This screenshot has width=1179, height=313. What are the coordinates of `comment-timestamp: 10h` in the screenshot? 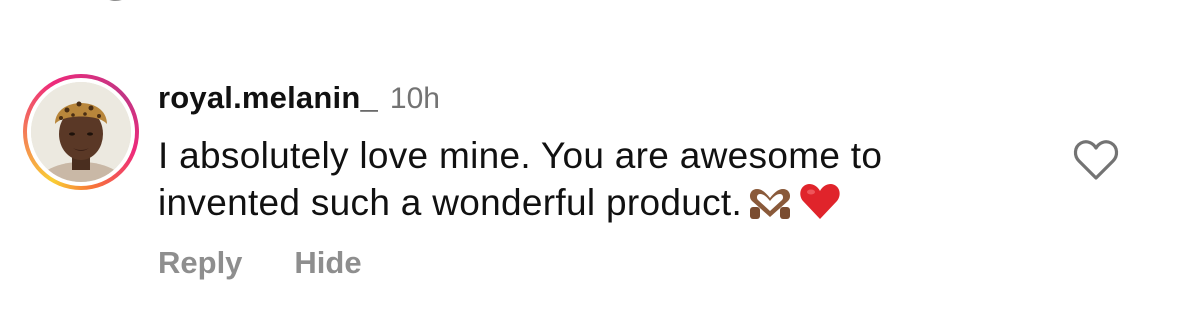 It's located at (414, 98).